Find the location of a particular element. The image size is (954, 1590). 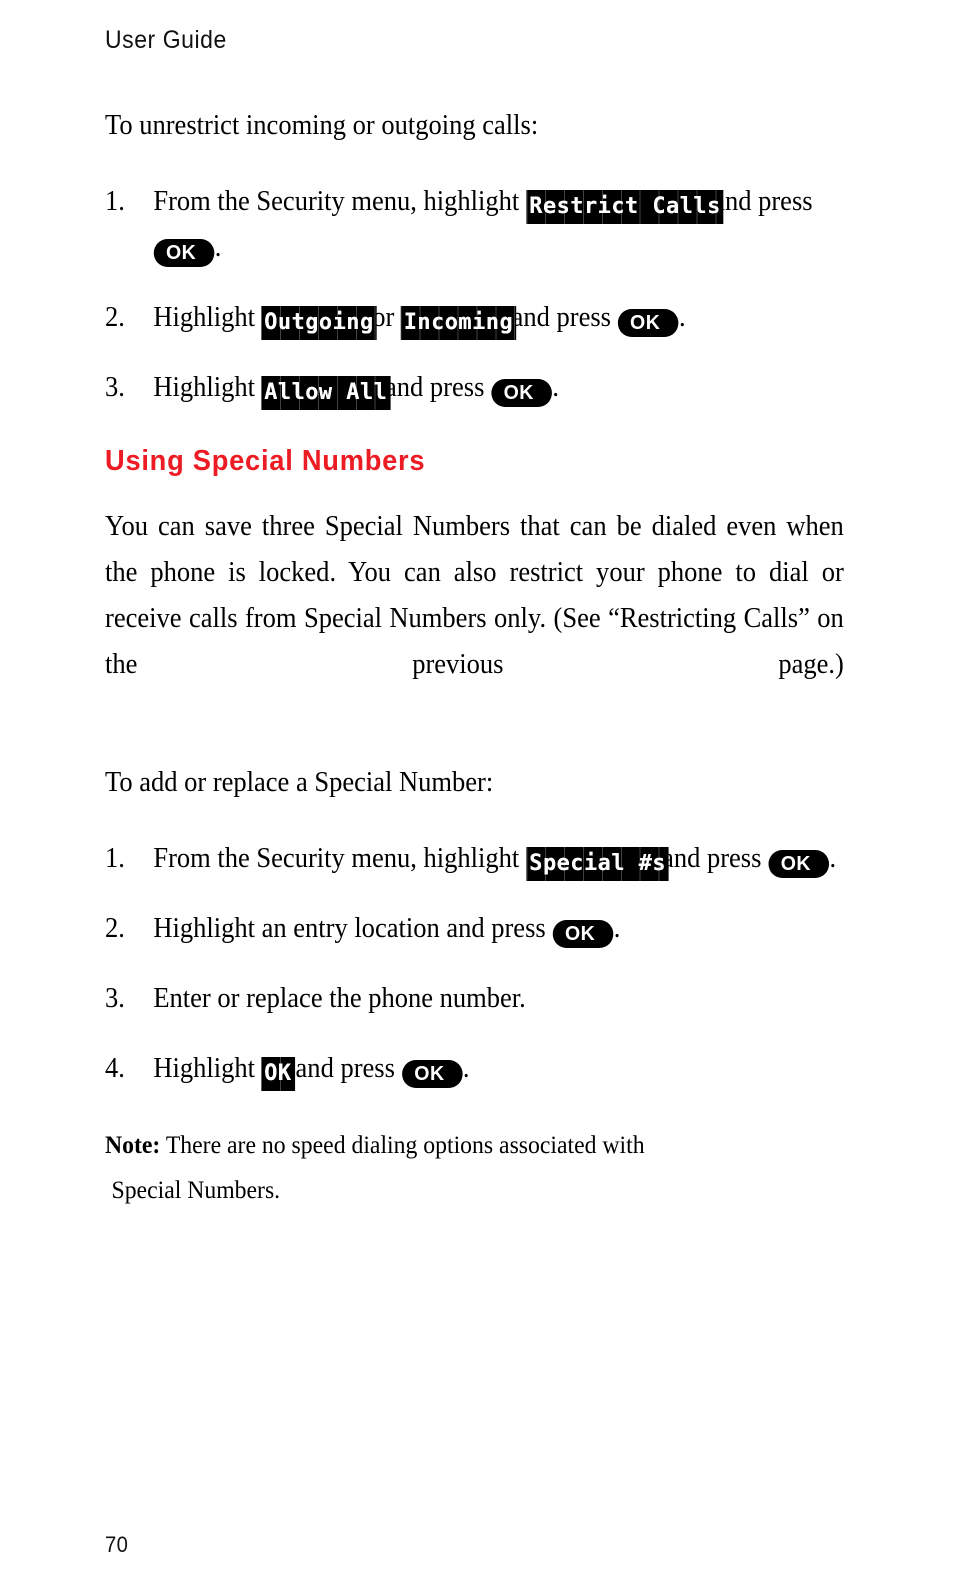

lcd-chip-ok: OK is located at coordinates (278, 1074).